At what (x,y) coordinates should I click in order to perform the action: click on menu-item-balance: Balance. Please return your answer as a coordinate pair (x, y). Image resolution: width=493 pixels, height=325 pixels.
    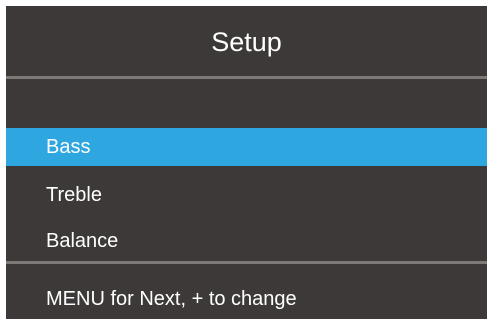
    Looking at the image, I should click on (246, 241).